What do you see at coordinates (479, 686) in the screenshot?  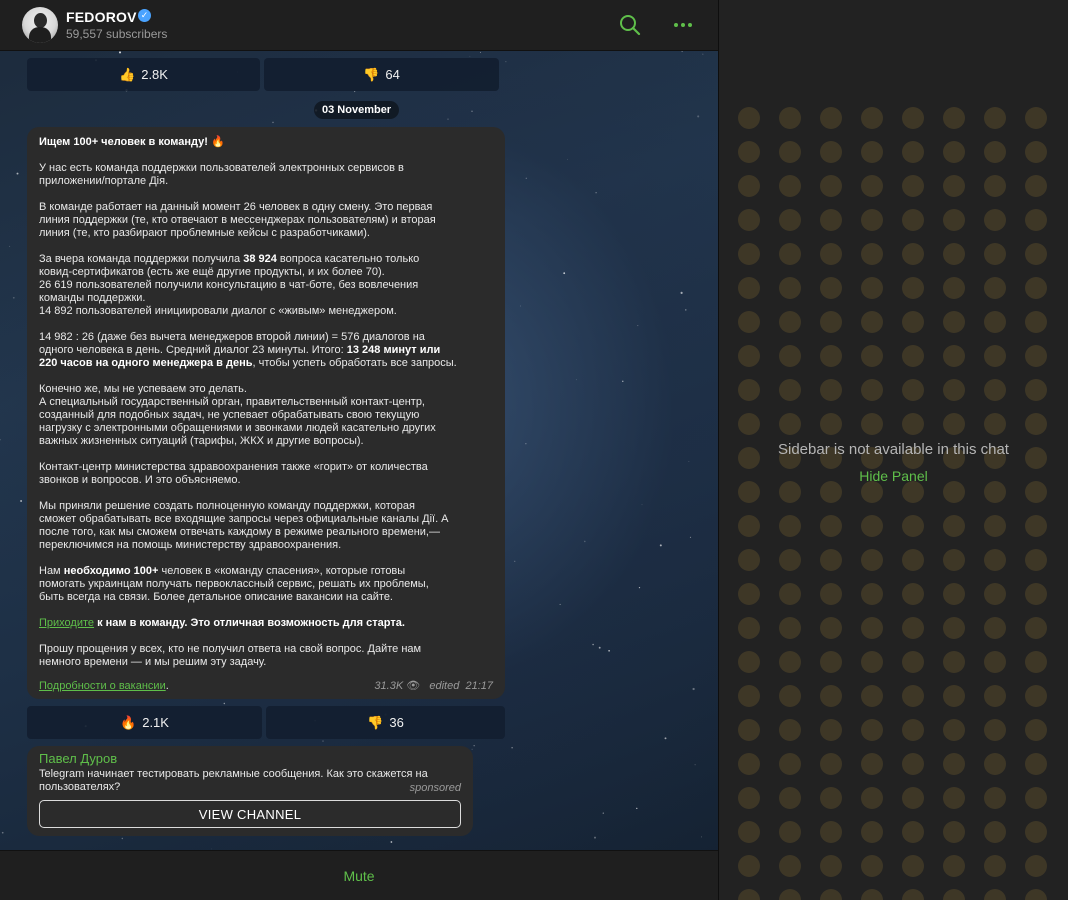 I see `post-time: 21:17` at bounding box center [479, 686].